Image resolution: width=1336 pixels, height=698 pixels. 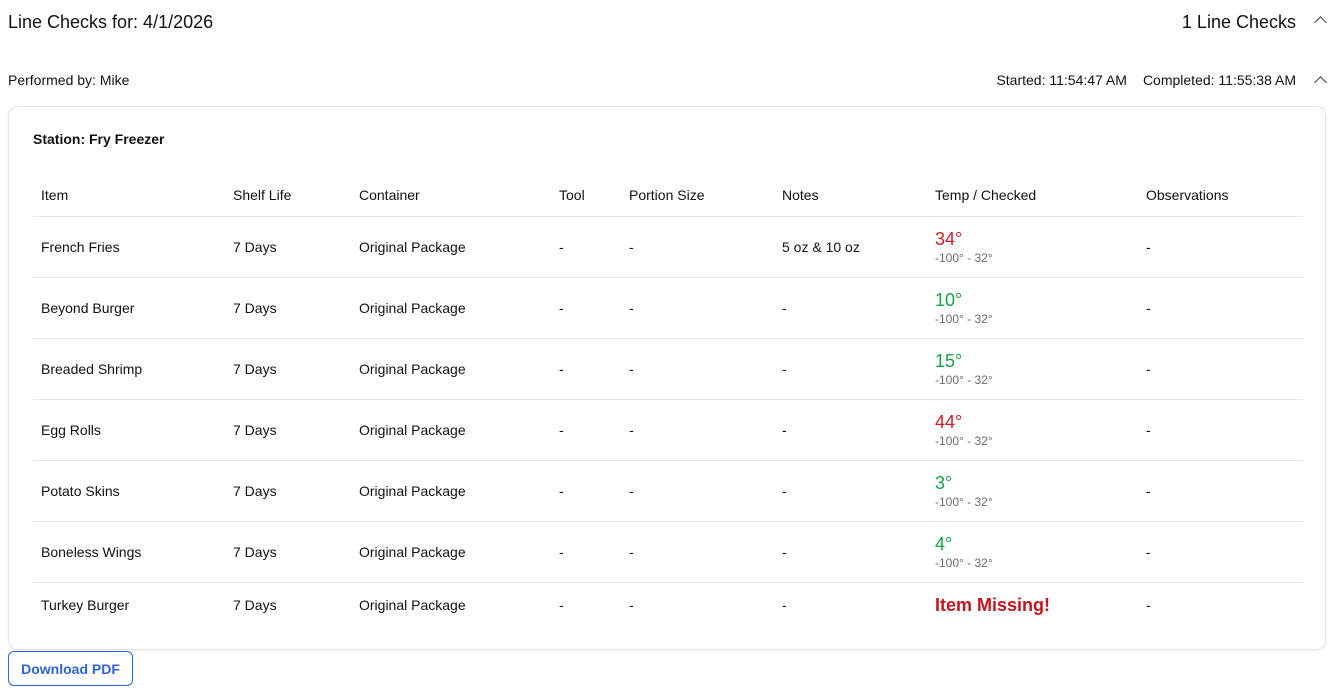 What do you see at coordinates (1032, 369) in the screenshot?
I see `temp-cell: 15° -100° - 32°` at bounding box center [1032, 369].